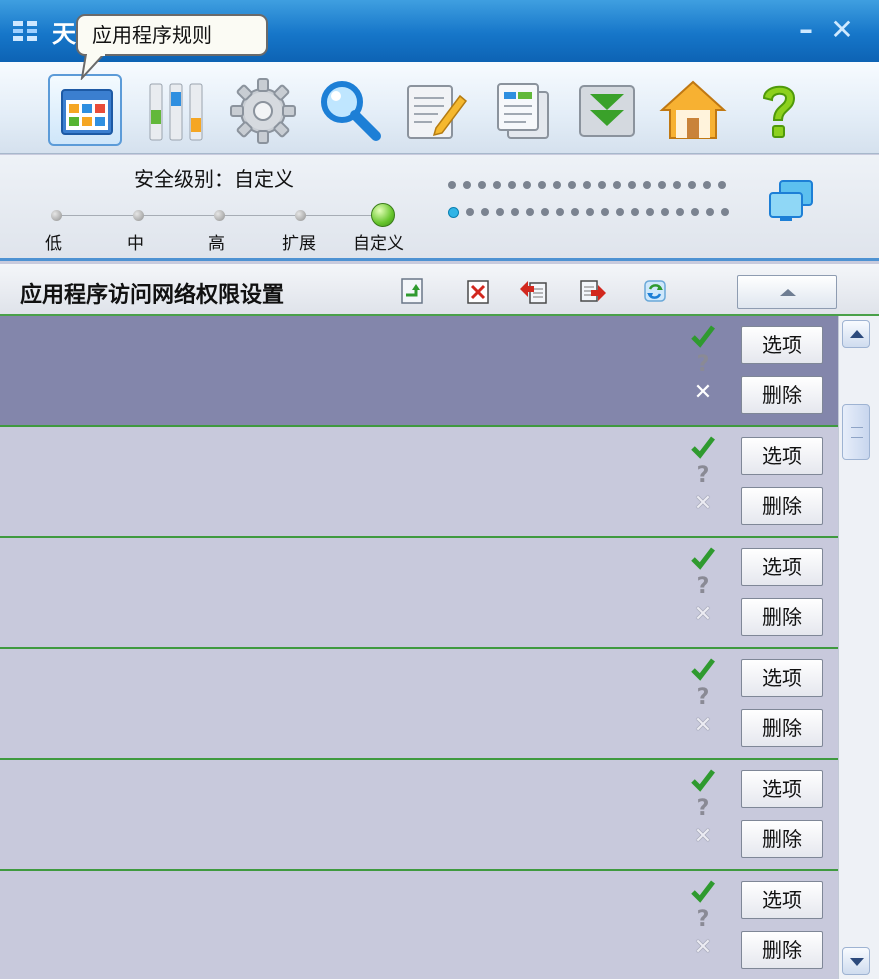 The height and width of the screenshot is (979, 879). Describe the element at coordinates (56, 215) in the screenshot. I see `level-dot-low` at that location.